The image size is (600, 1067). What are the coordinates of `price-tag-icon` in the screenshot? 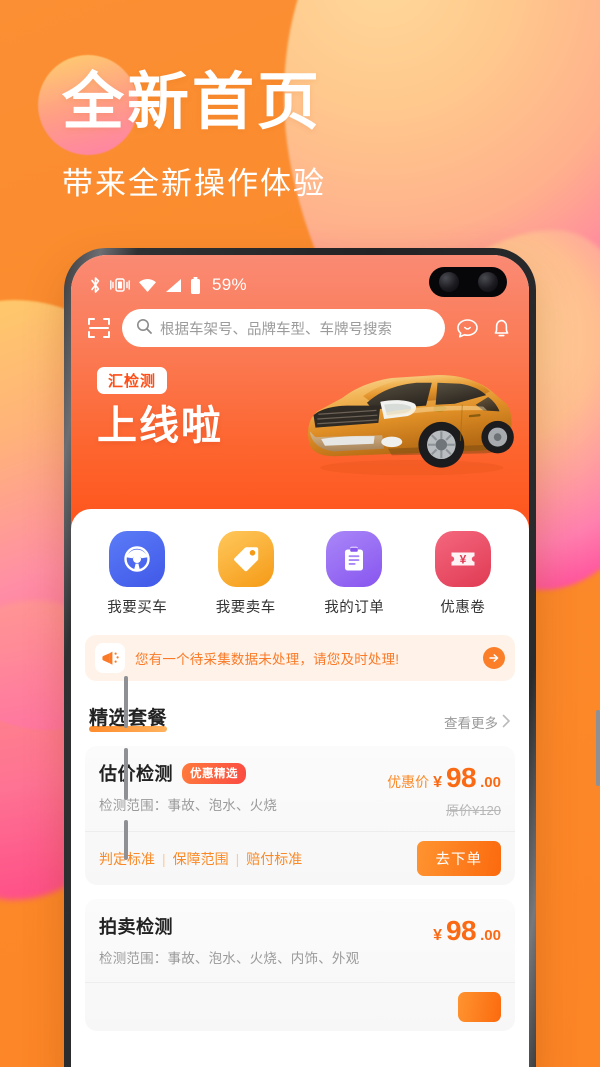 It's located at (245, 559).